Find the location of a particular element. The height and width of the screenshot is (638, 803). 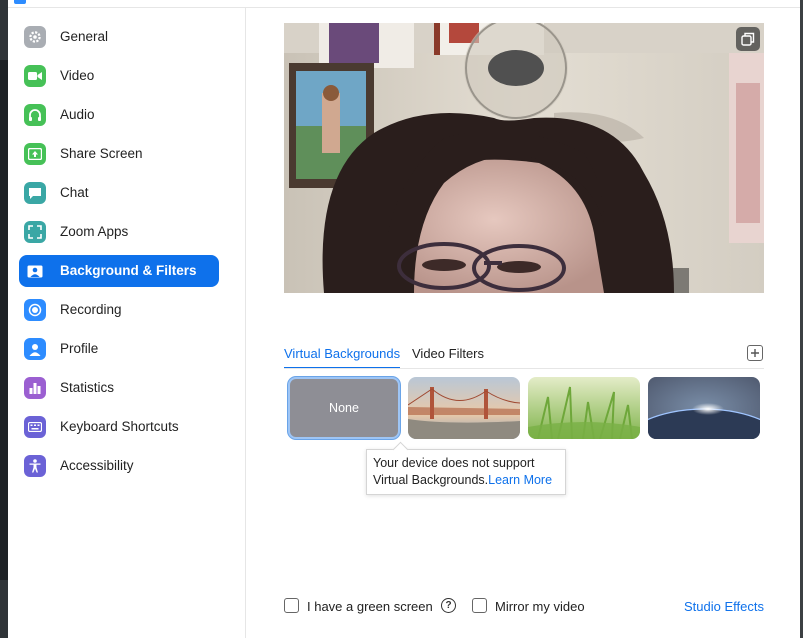

green-screen-checkbox is located at coordinates (291, 605).